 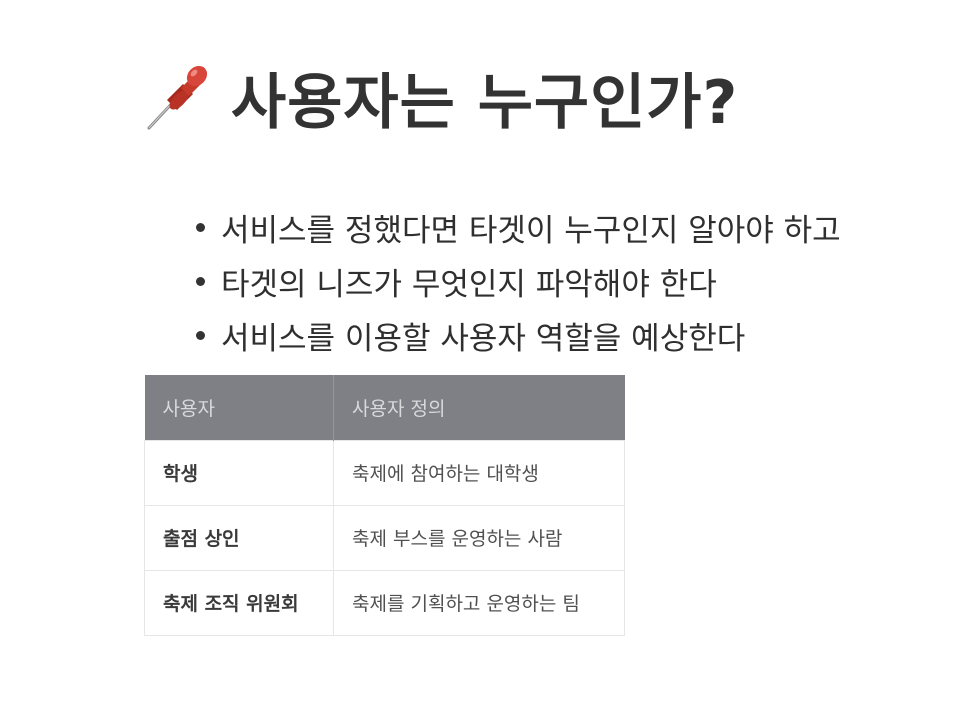 What do you see at coordinates (483, 338) in the screenshot?
I see `bullet-text: 서비스를 이용할 사용자 역할을 예상한다` at bounding box center [483, 338].